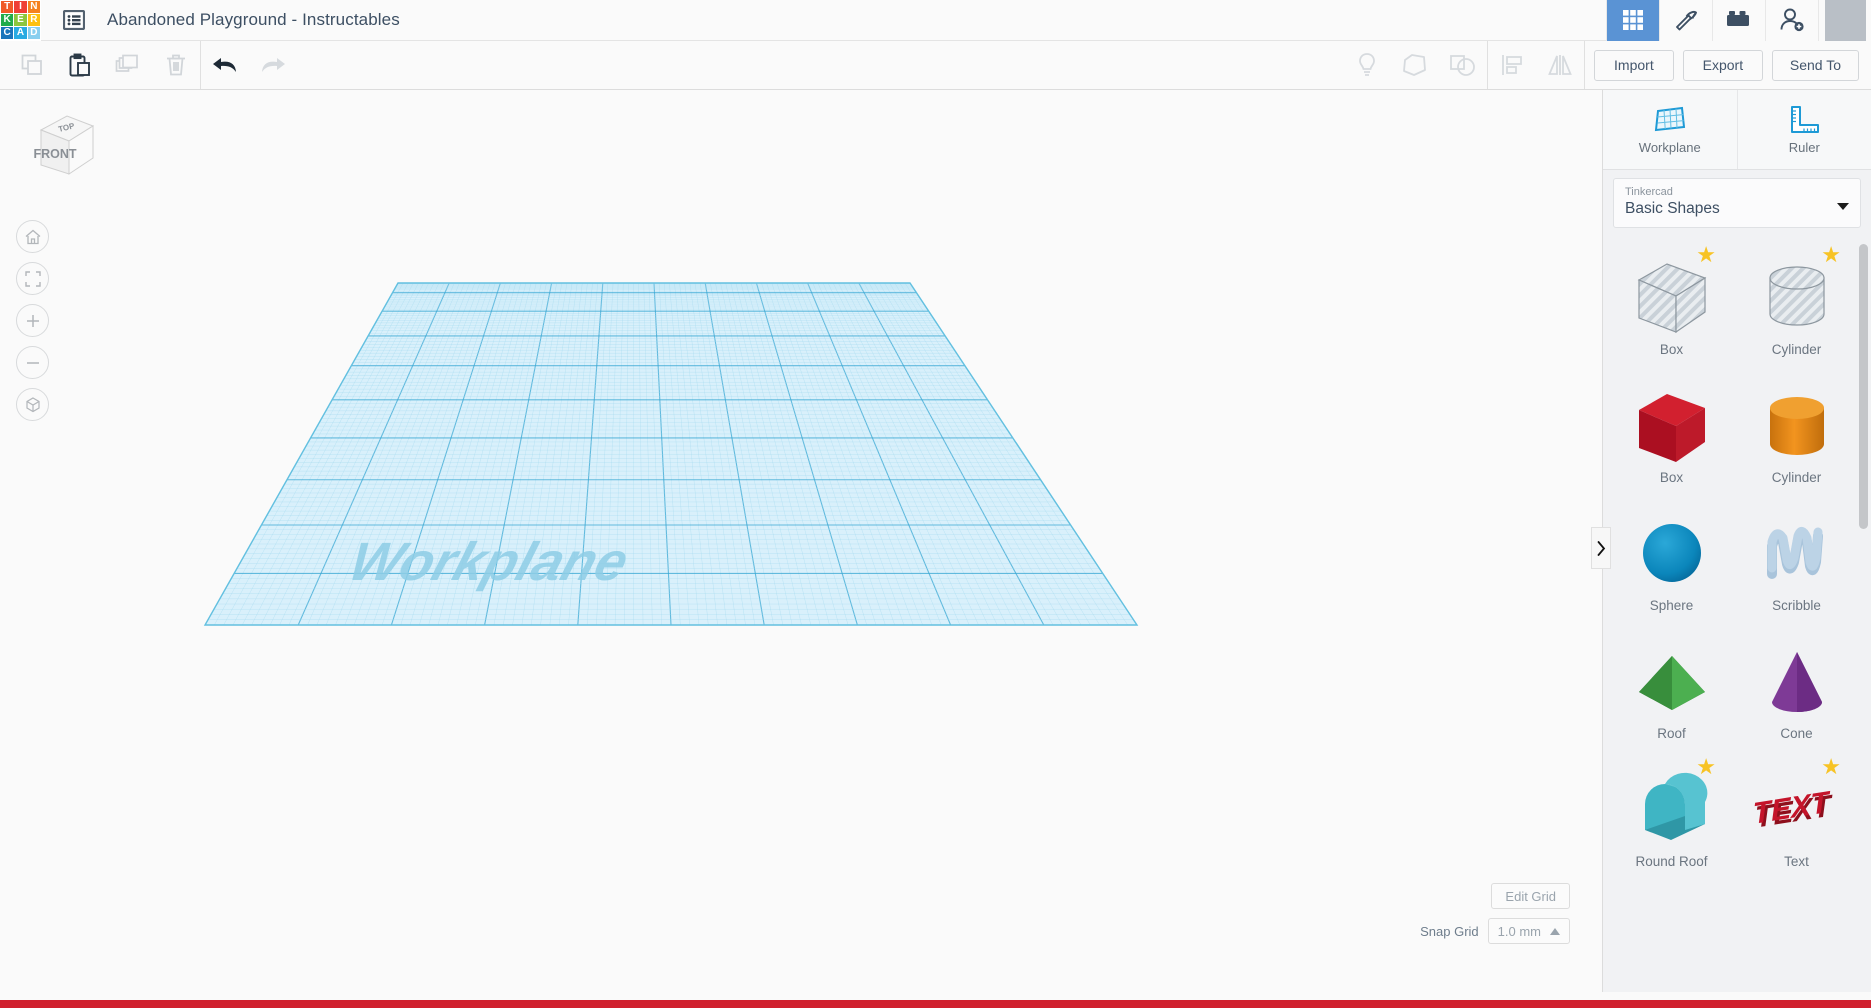 The image size is (1871, 1008). Describe the element at coordinates (1797, 553) in the screenshot. I see `shape-thumbnail-scribble` at that location.